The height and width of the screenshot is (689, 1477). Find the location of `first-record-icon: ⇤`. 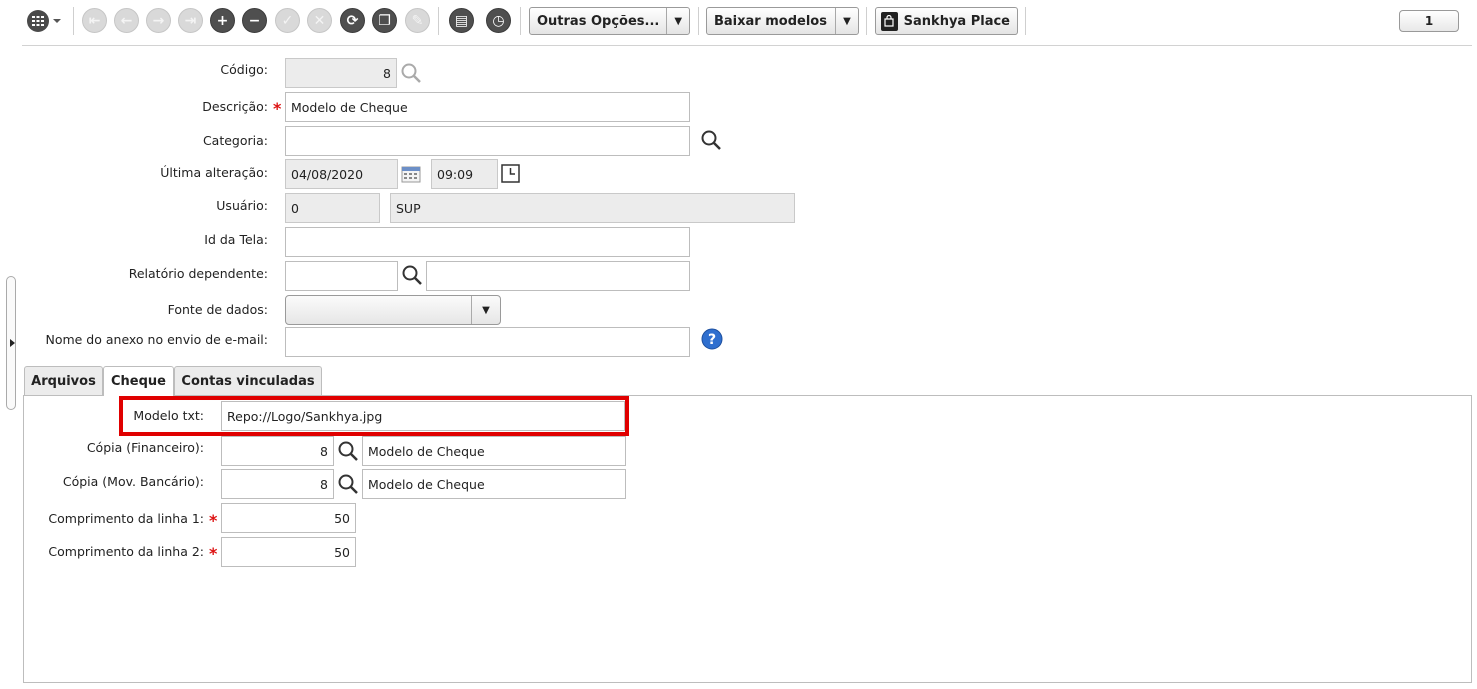

first-record-icon: ⇤ is located at coordinates (94, 20).